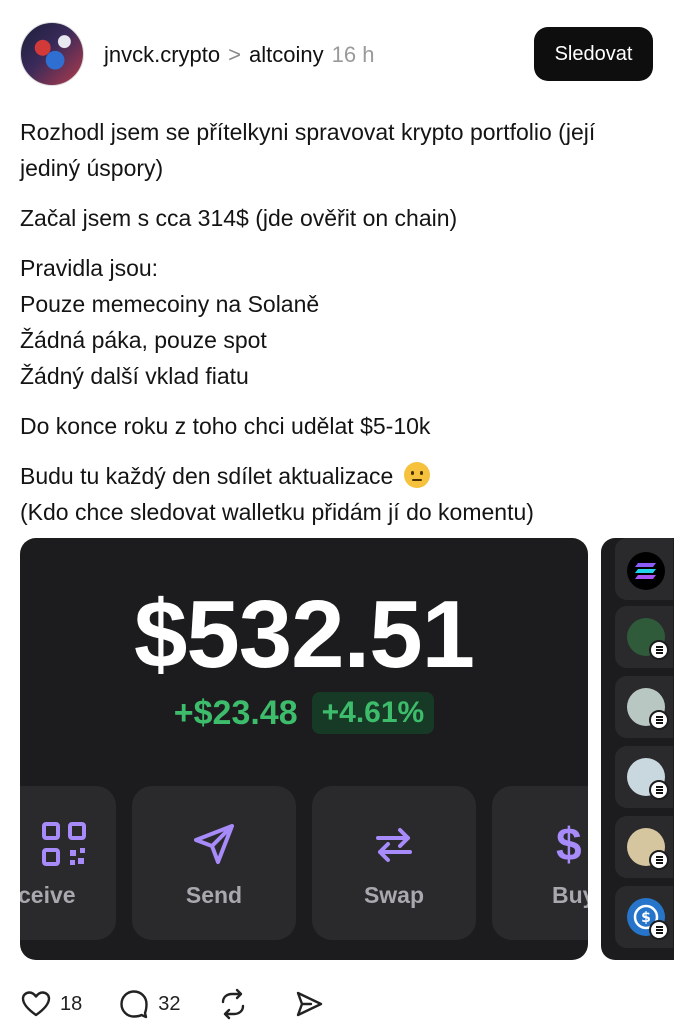 The image size is (674, 1024). I want to click on post-header: jnvck.crypto > altcoiny 16 h, so click(239, 55).